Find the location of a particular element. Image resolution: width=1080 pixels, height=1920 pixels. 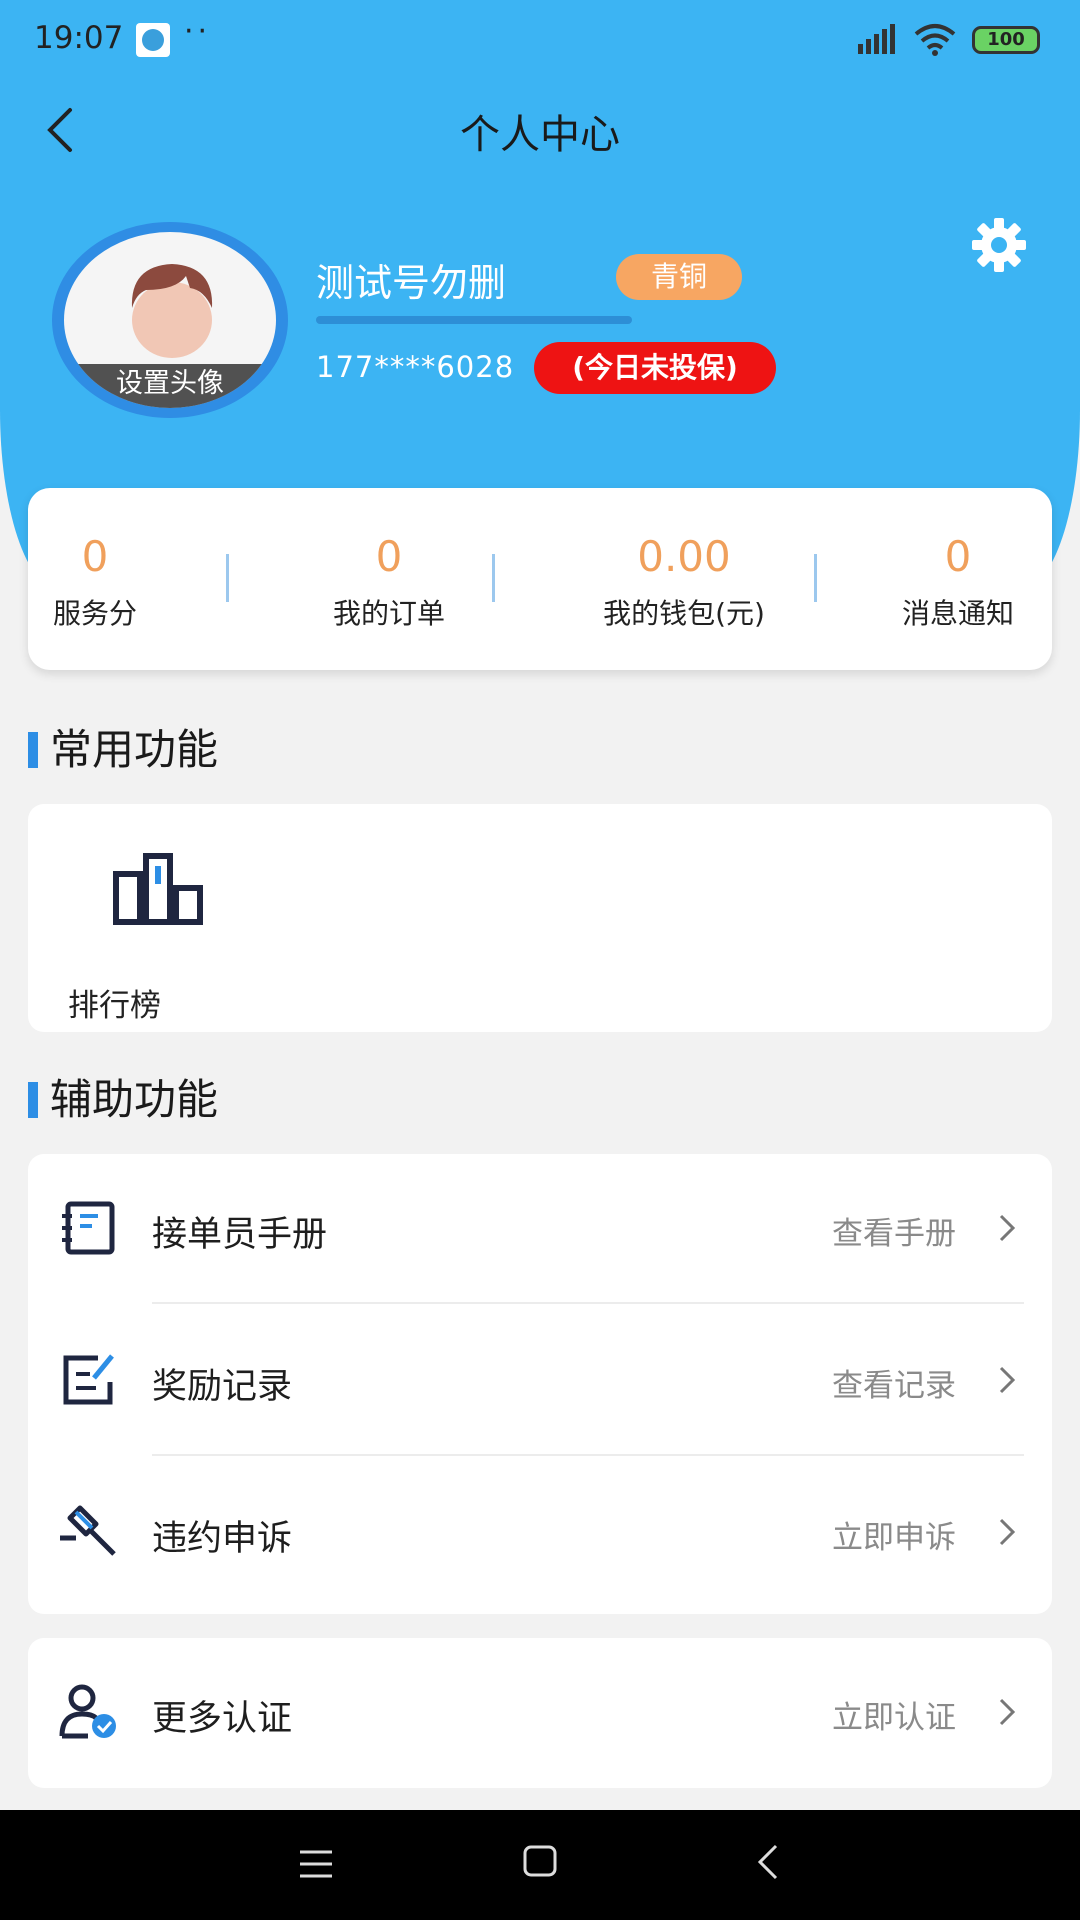

stats-card: 0 服务分 0 我的订单 0.00 我的钱包(元) 0 消息通知 is located at coordinates (540, 579).